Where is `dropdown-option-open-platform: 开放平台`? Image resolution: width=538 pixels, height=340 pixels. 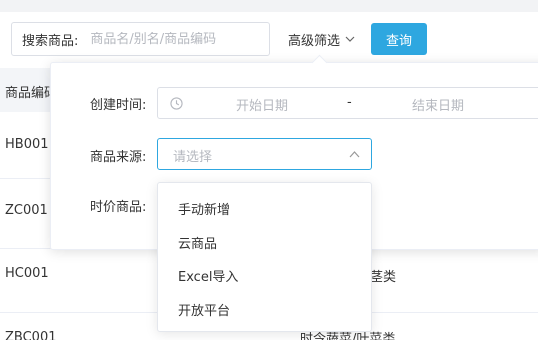
dropdown-option-open-platform: 开放平台 is located at coordinates (204, 309).